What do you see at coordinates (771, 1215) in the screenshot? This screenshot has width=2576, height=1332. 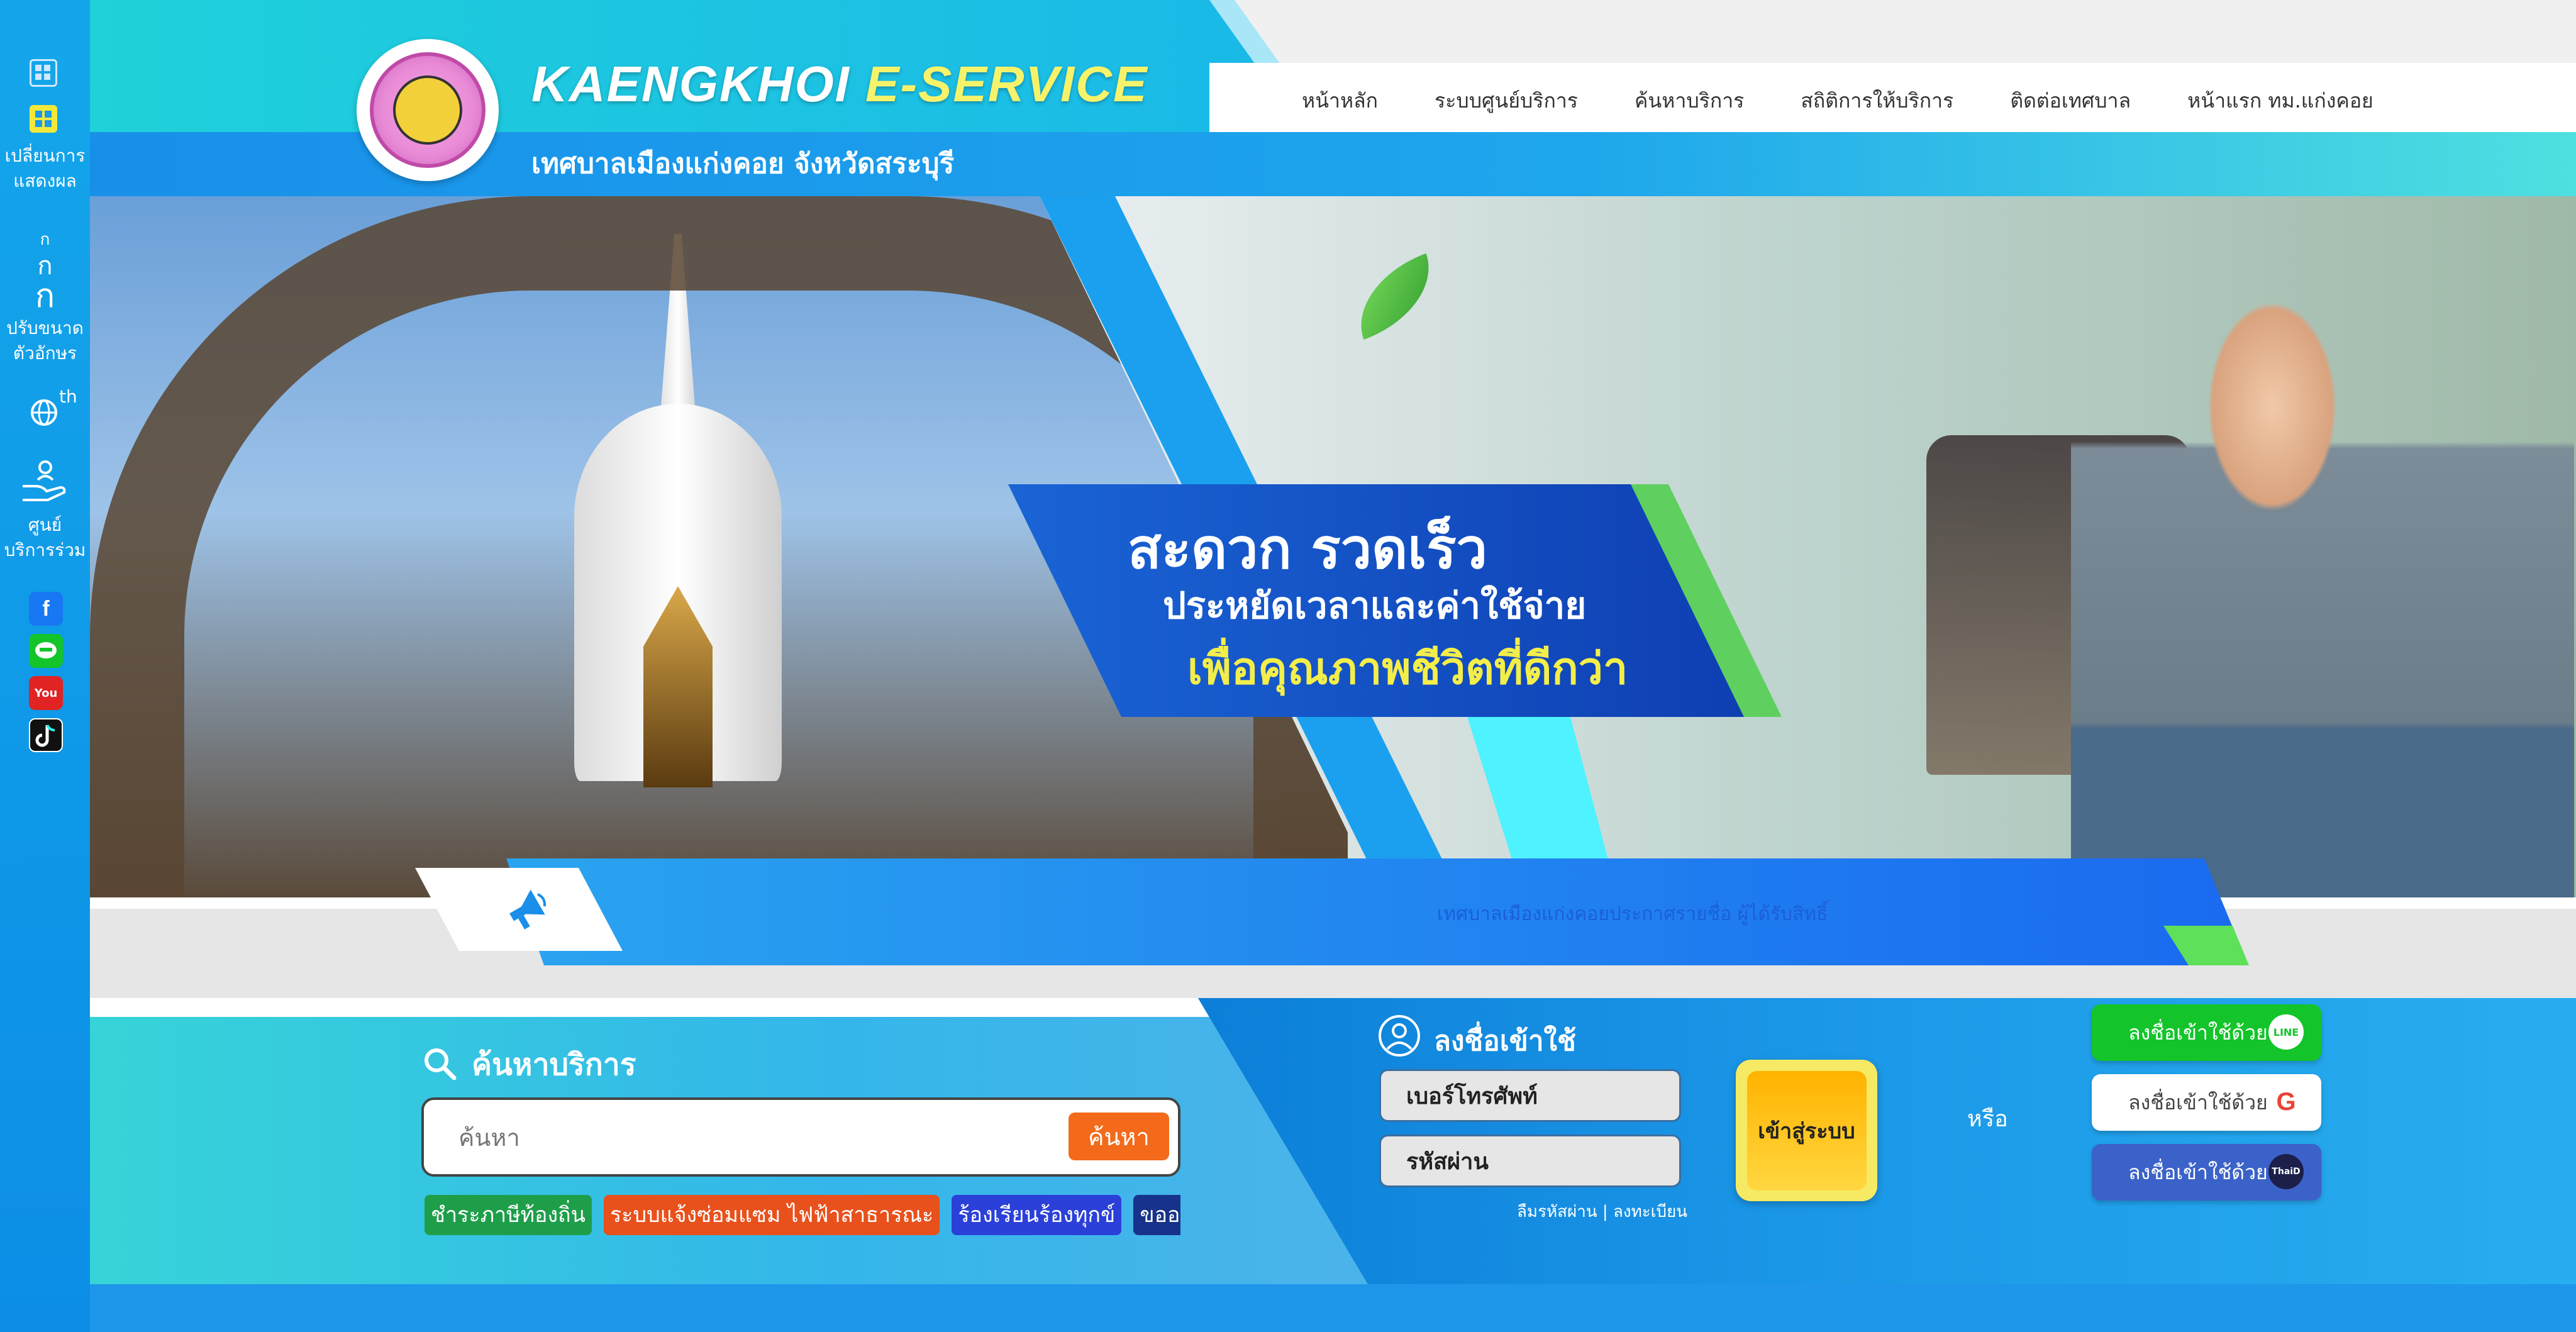 I see `chip-streetlight-repair: ระบบแจ้งซ่อมแซม ไฟฟ้าสาธารณะ` at bounding box center [771, 1215].